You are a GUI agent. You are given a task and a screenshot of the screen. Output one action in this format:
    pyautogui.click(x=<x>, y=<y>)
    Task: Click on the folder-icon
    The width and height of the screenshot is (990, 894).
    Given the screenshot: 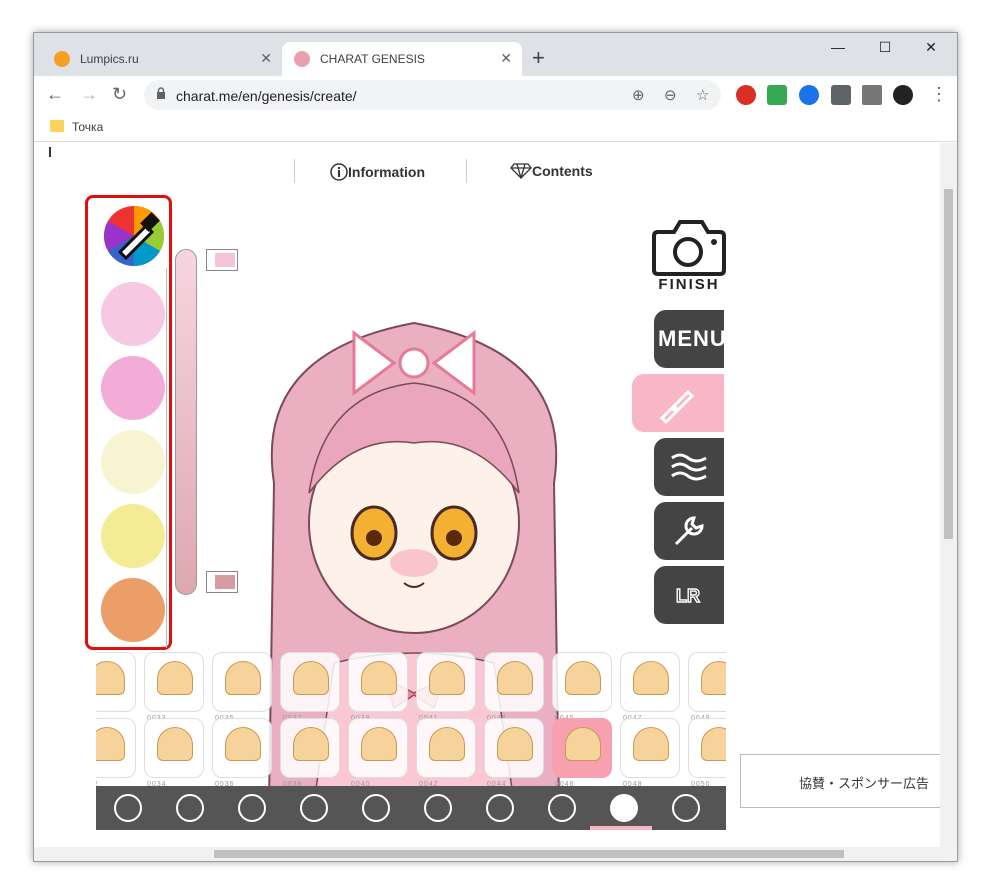 What is the action you would take?
    pyautogui.click(x=57, y=126)
    